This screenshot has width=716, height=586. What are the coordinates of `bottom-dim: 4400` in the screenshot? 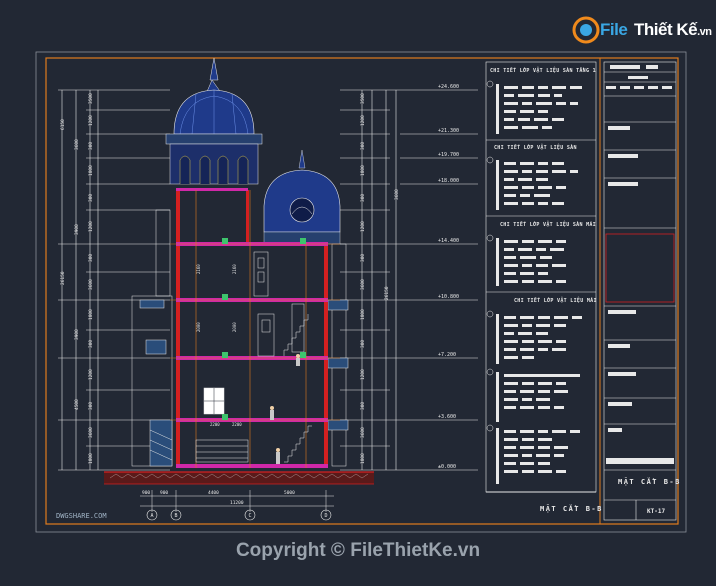 It's located at (213, 493).